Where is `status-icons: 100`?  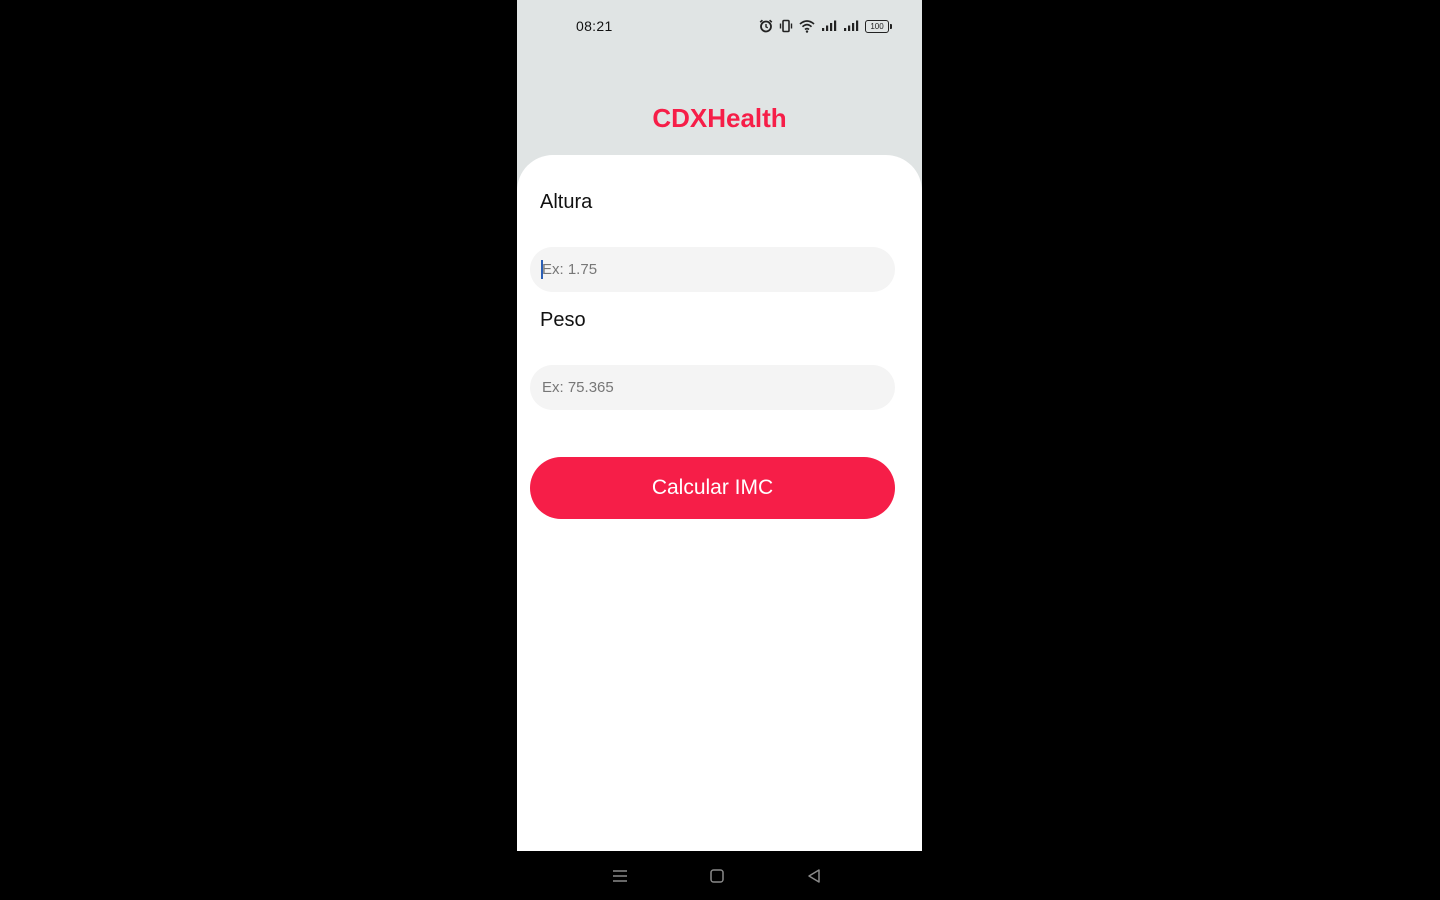
status-icons: 100 is located at coordinates (825, 26).